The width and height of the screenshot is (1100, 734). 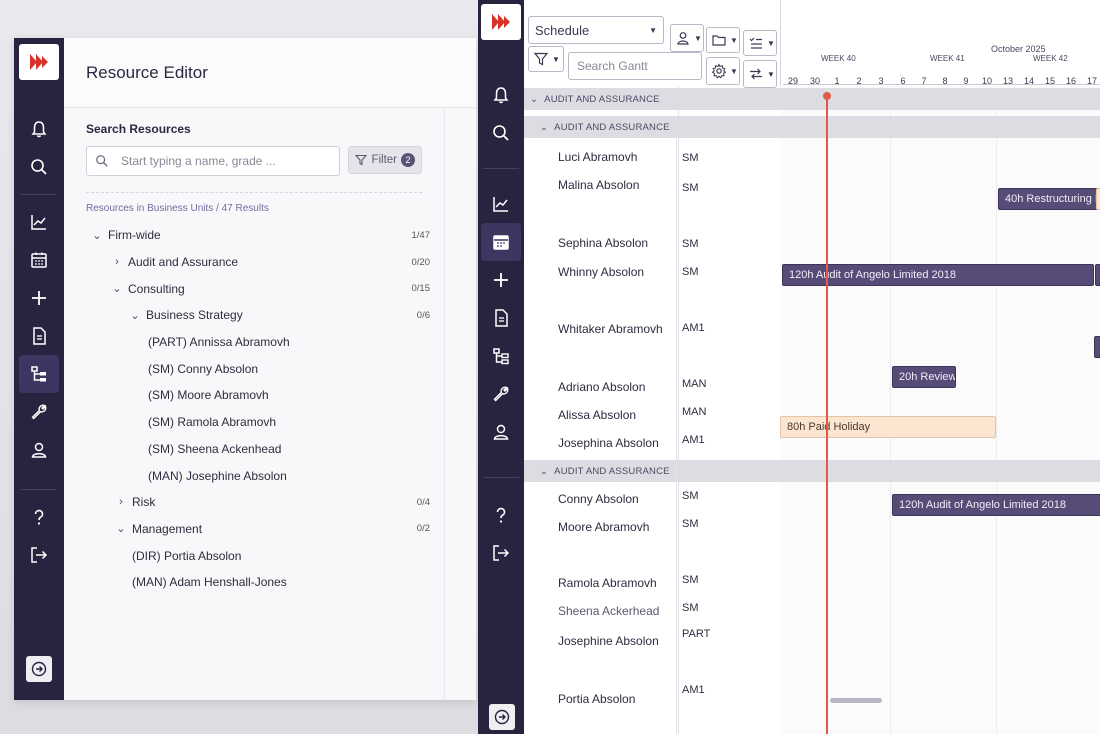 What do you see at coordinates (598, 499) in the screenshot?
I see `resource-name: Conny Absolon` at bounding box center [598, 499].